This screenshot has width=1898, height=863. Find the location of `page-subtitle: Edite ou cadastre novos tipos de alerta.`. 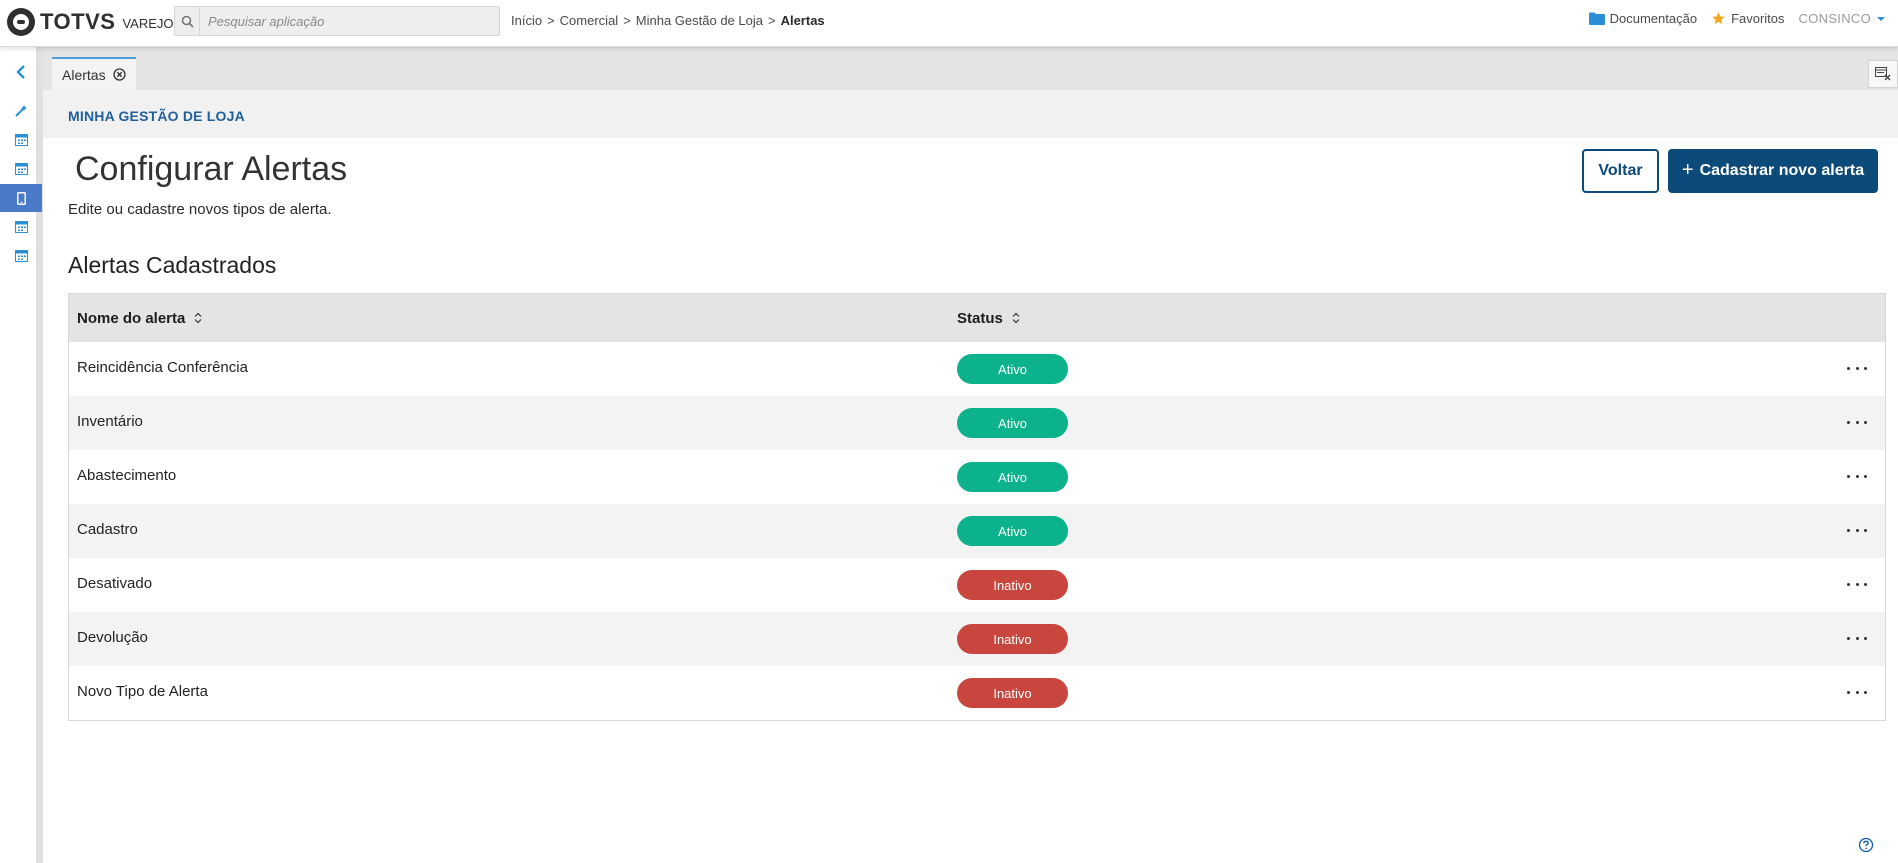

page-subtitle: Edite ou cadastre novos tipos de alerta. is located at coordinates (200, 209).